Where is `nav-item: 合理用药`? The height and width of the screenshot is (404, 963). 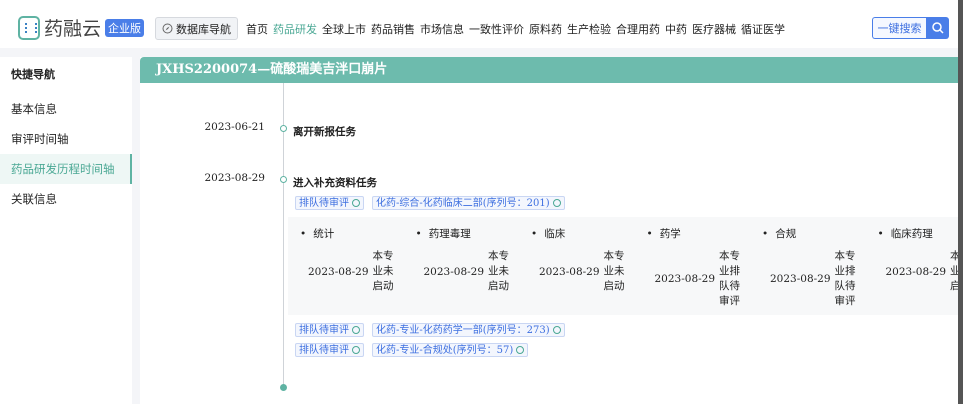
nav-item: 合理用药 is located at coordinates (638, 29).